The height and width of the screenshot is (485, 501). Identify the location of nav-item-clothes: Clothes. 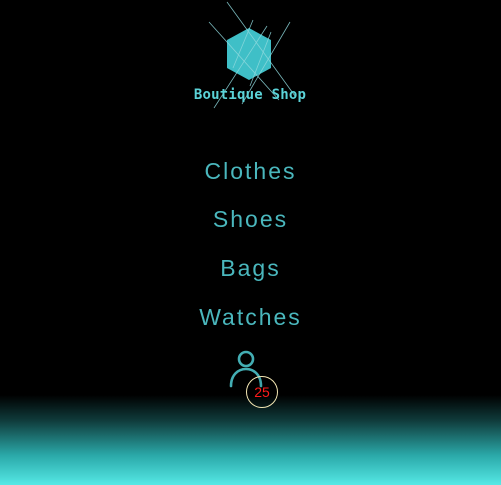
(250, 171).